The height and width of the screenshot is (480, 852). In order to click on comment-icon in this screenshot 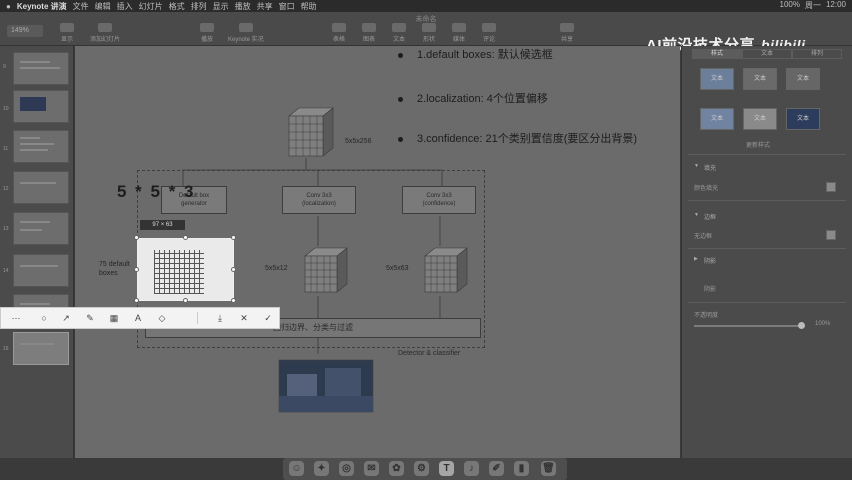, I will do `click(489, 27)`.